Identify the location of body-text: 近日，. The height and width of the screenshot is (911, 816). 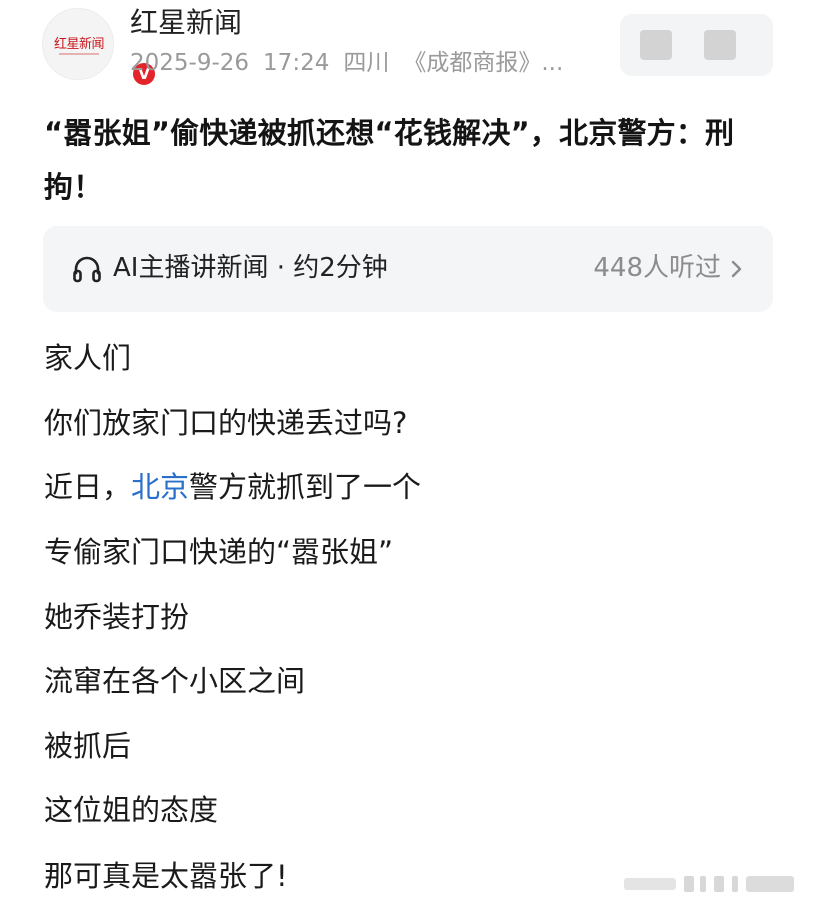
(88, 487).